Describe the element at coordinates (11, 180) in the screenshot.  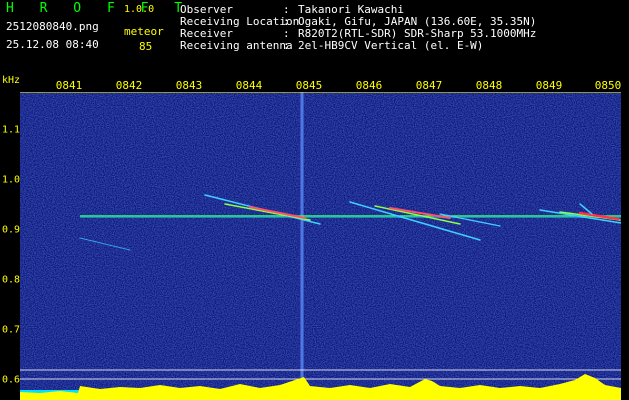
I see `y-tick-1-0: 1.0` at that location.